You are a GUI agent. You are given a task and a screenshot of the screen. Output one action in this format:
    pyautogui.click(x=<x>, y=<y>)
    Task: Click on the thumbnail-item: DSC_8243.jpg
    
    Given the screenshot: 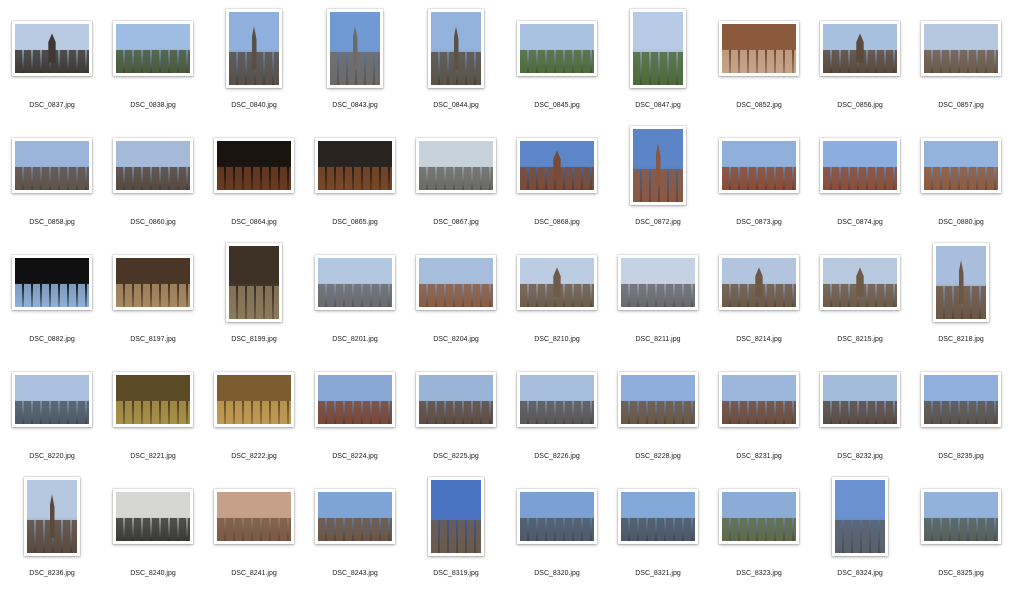 What is the action you would take?
    pyautogui.click(x=355, y=530)
    